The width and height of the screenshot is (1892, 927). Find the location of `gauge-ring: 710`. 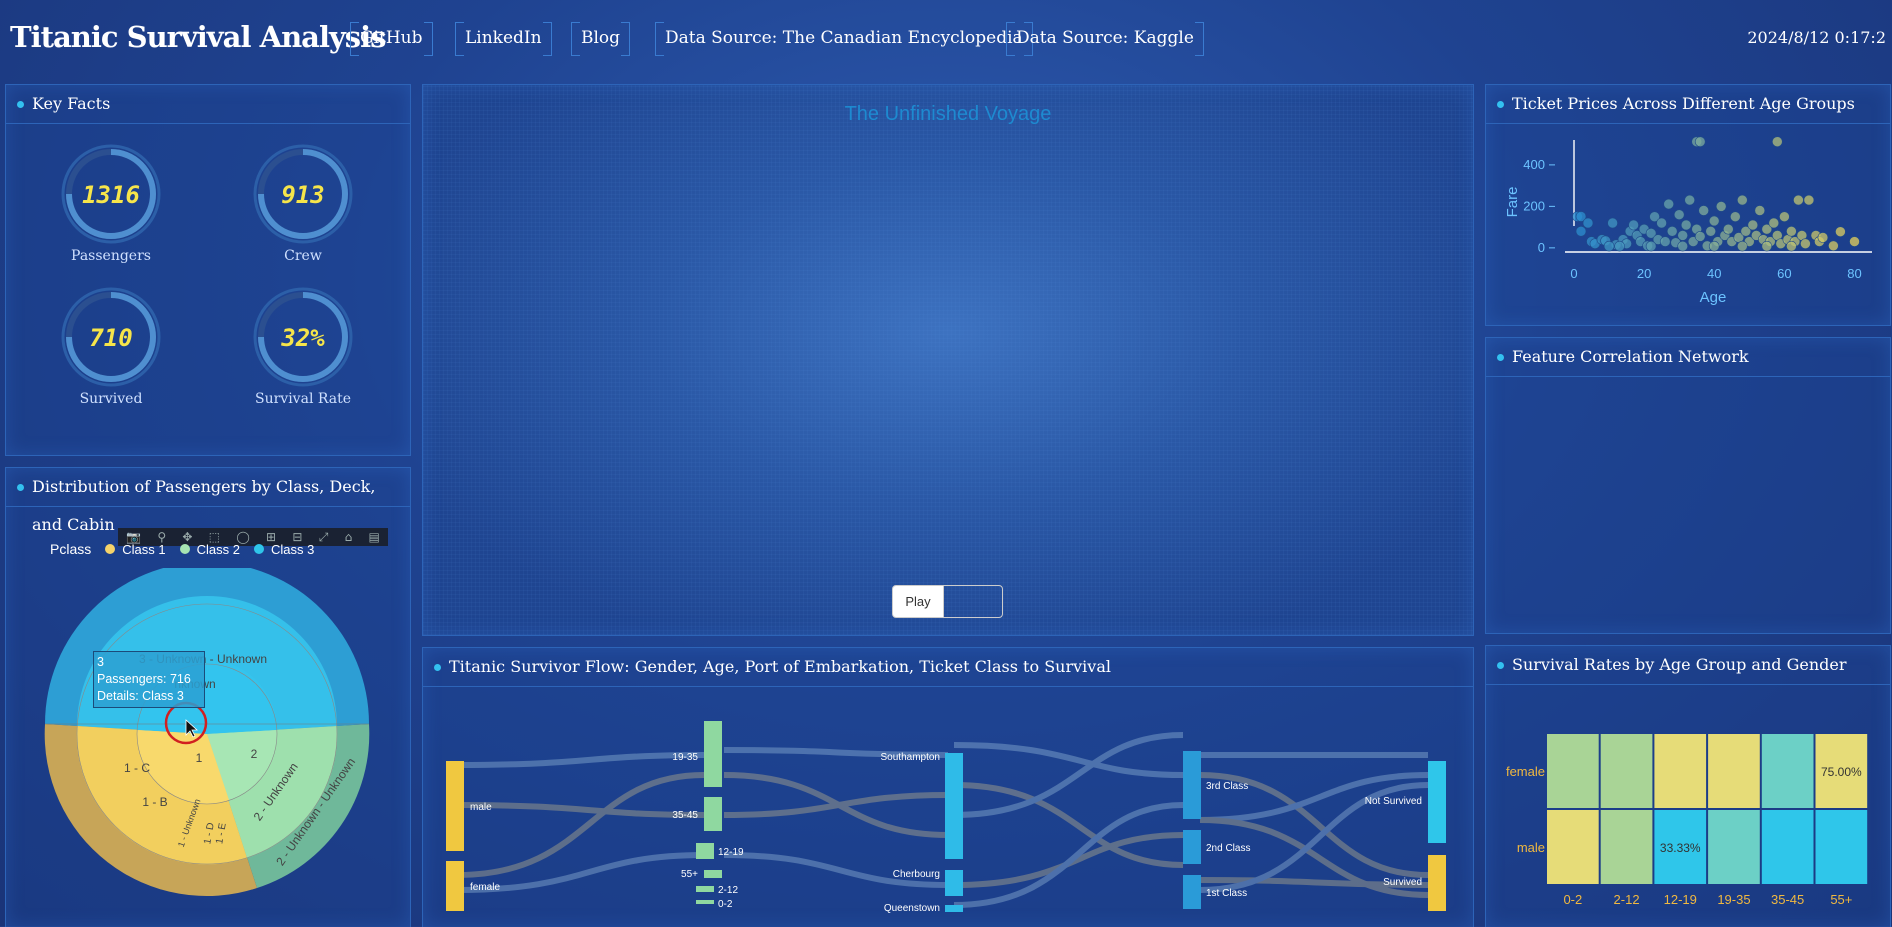

gauge-ring: 710 is located at coordinates (111, 337).